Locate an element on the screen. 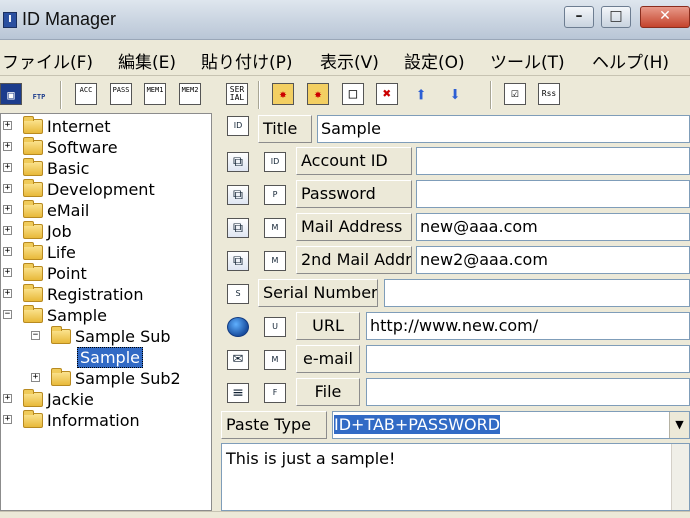 The image size is (690, 518). tree-item-email: + eMail is located at coordinates (107, 210).